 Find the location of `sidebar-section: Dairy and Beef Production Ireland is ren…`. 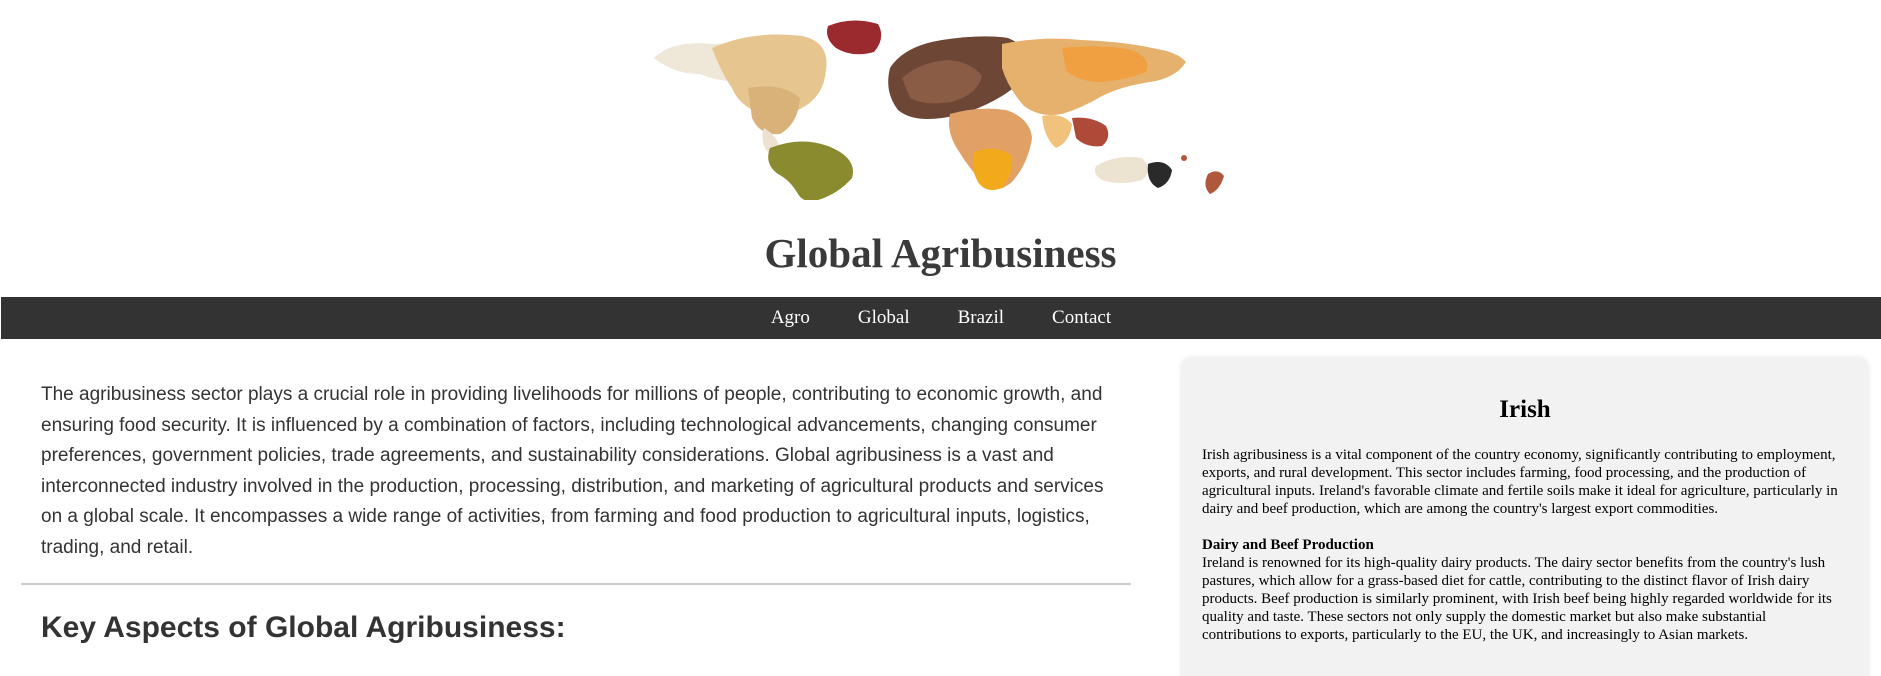

sidebar-section: Dairy and Beef Production Ireland is ren… is located at coordinates (1525, 590).